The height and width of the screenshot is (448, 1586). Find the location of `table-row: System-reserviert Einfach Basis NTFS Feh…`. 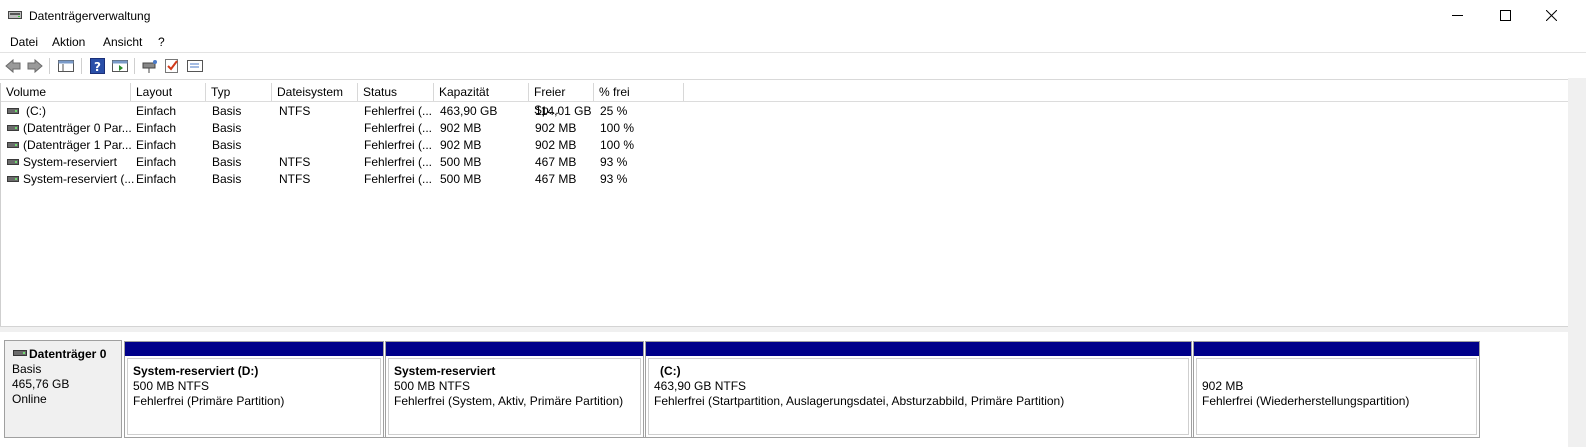

table-row: System-reserviert Einfach Basis NTFS Feh… is located at coordinates (785, 162).